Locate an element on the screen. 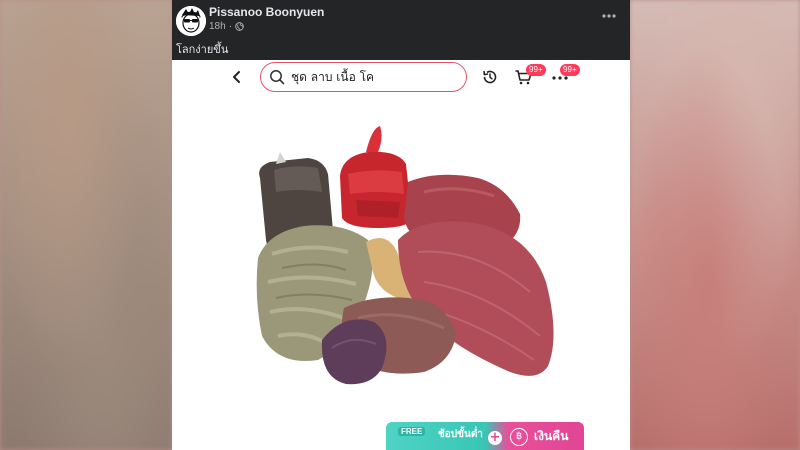  history-icon is located at coordinates (490, 77).